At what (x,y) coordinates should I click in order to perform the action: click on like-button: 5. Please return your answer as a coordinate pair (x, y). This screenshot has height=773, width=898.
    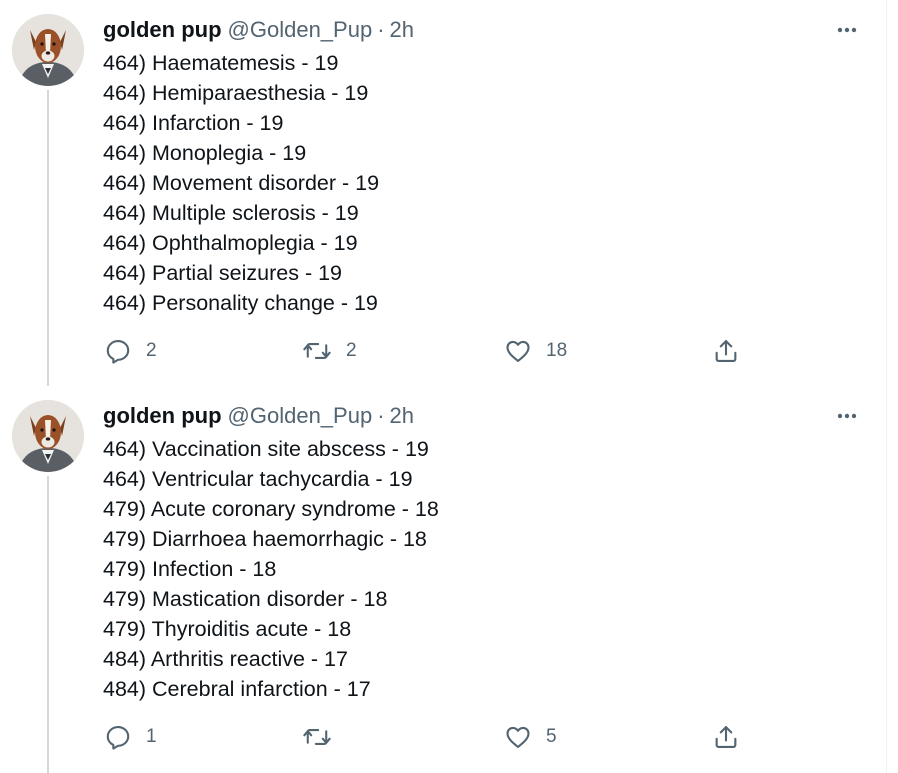
    Looking at the image, I should click on (530, 737).